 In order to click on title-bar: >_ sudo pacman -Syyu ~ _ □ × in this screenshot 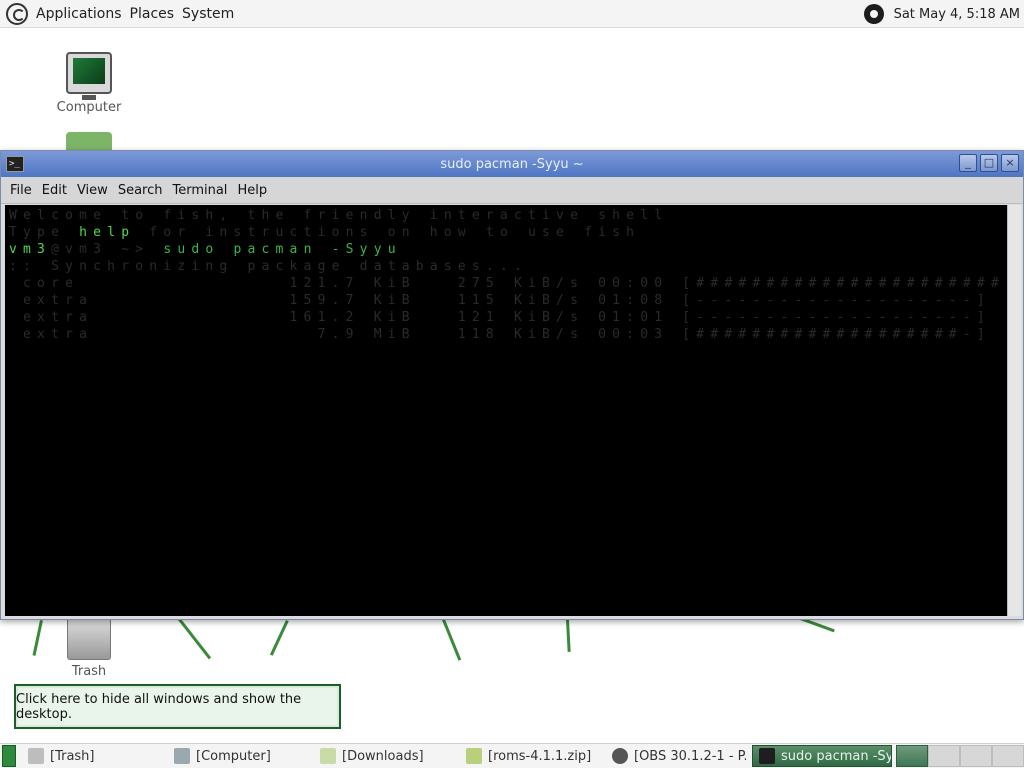, I will do `click(512, 164)`.